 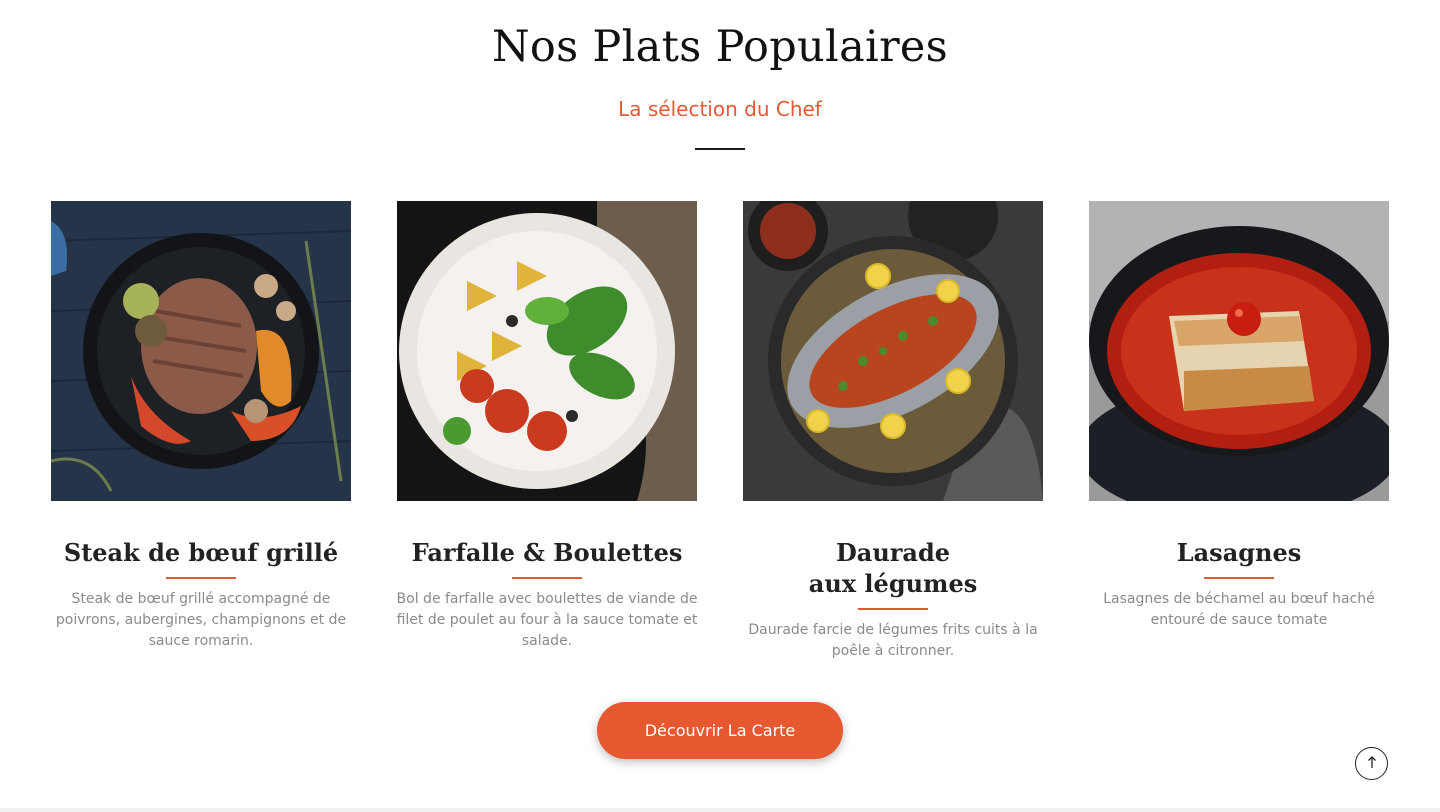 I want to click on pasta-bowl-photo, so click(x=547, y=351).